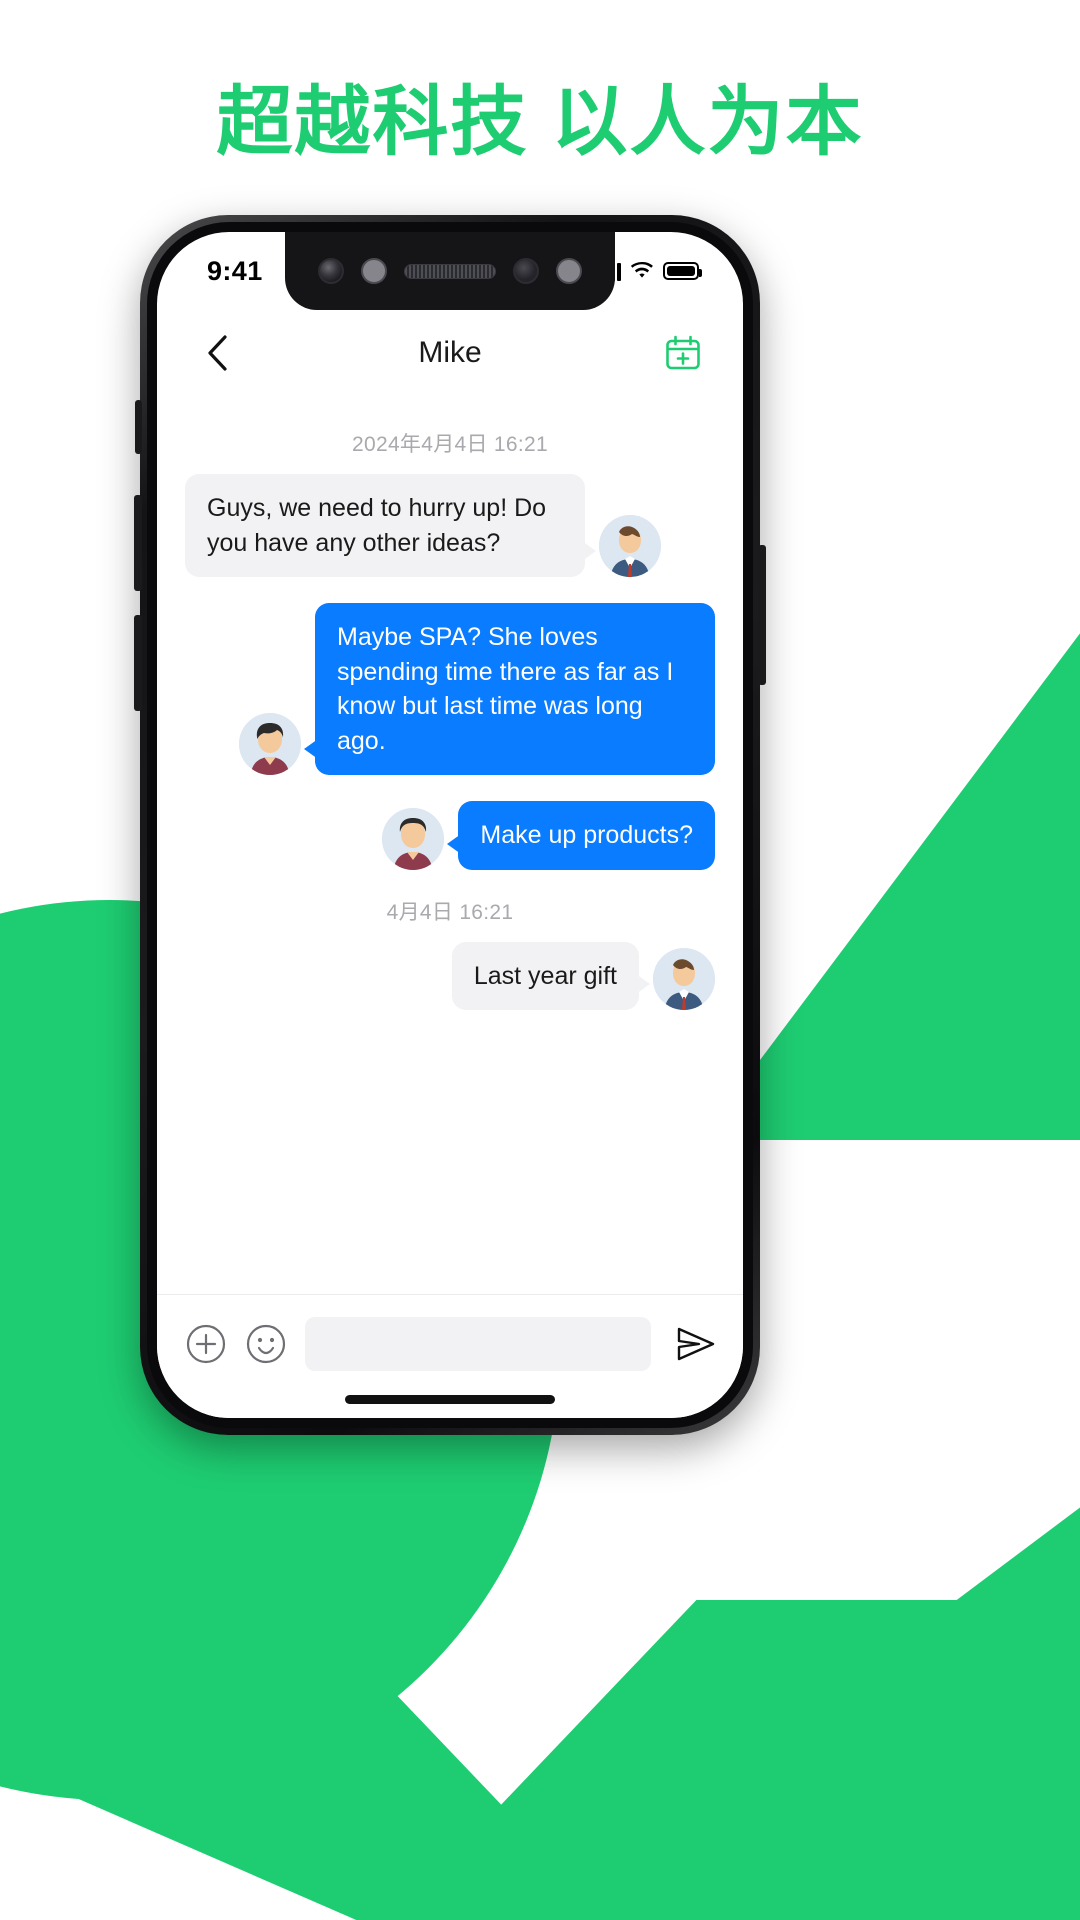 The image size is (1080, 1920). Describe the element at coordinates (374, 271) in the screenshot. I see `ambient-sensor-icon` at that location.